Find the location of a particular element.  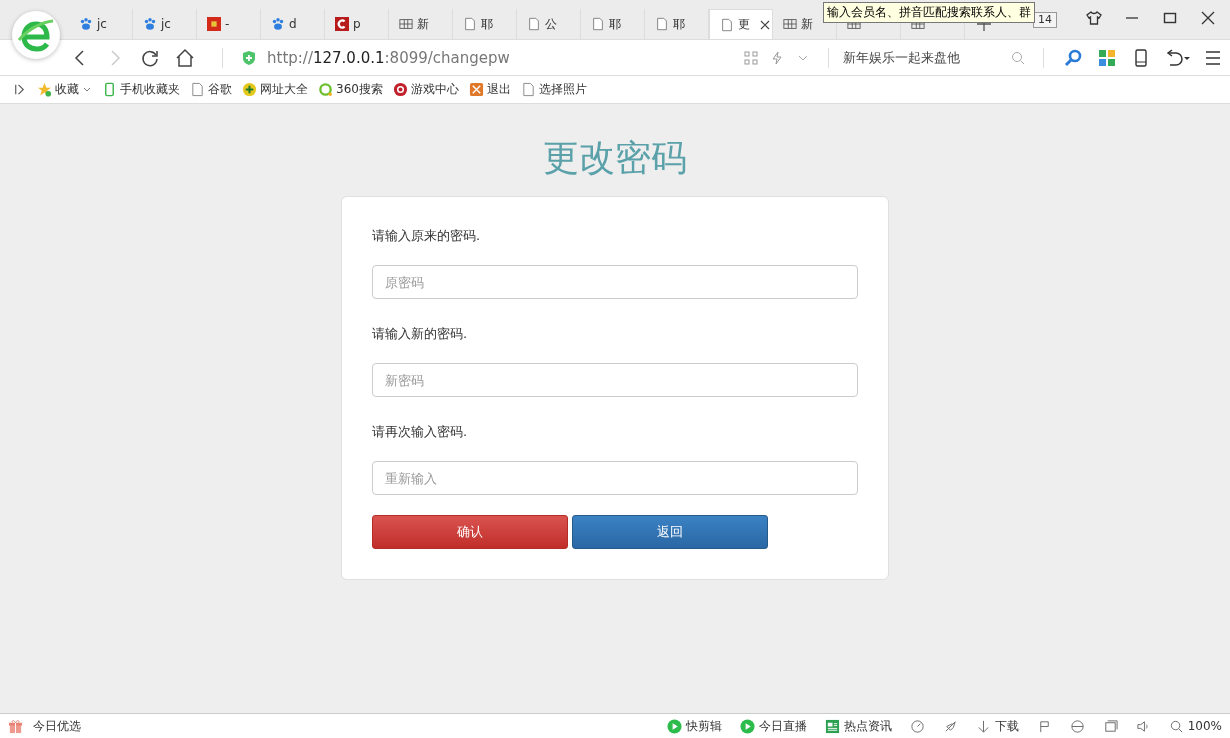

browser-tab: - is located at coordinates (229, 24).